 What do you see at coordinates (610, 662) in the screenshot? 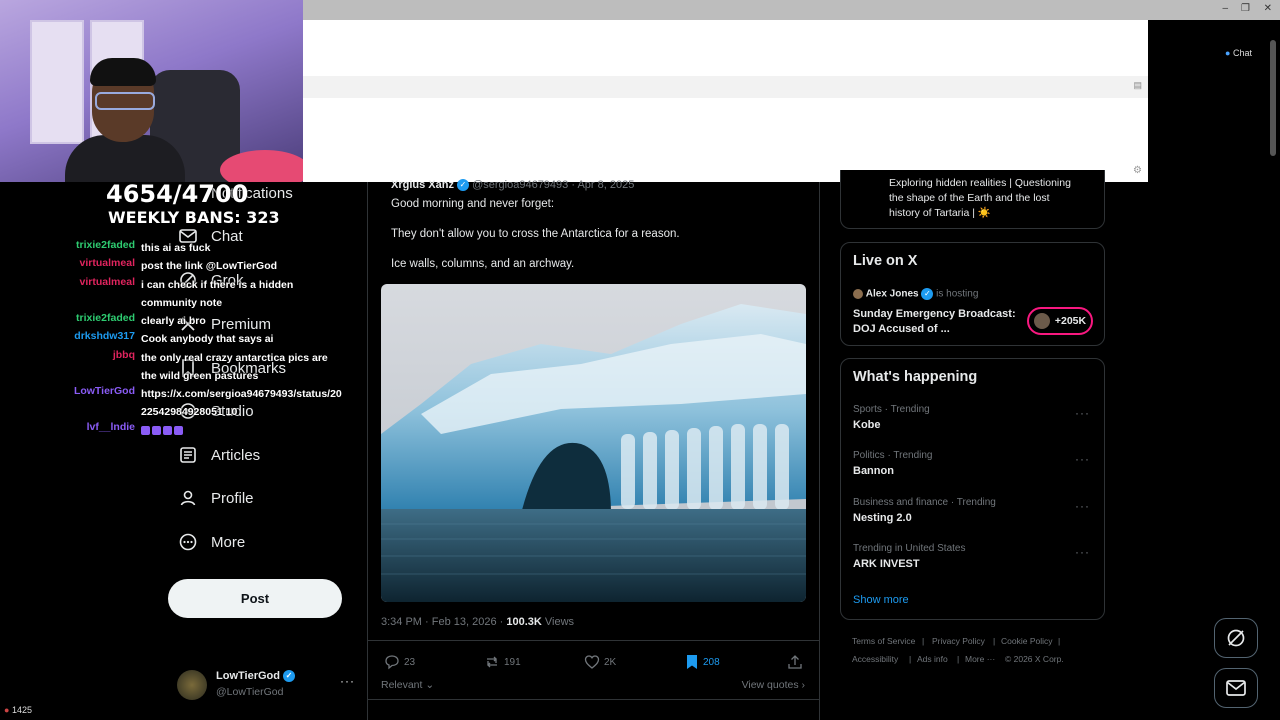
I see `like-count: 2K` at bounding box center [610, 662].